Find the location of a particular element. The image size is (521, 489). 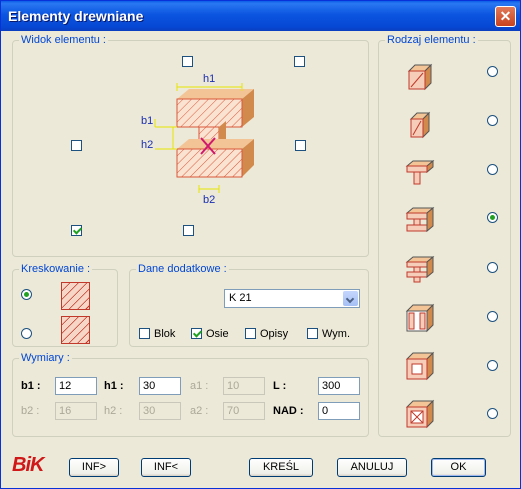

dimensions-group-label: Wymiary : is located at coordinates (45, 358).